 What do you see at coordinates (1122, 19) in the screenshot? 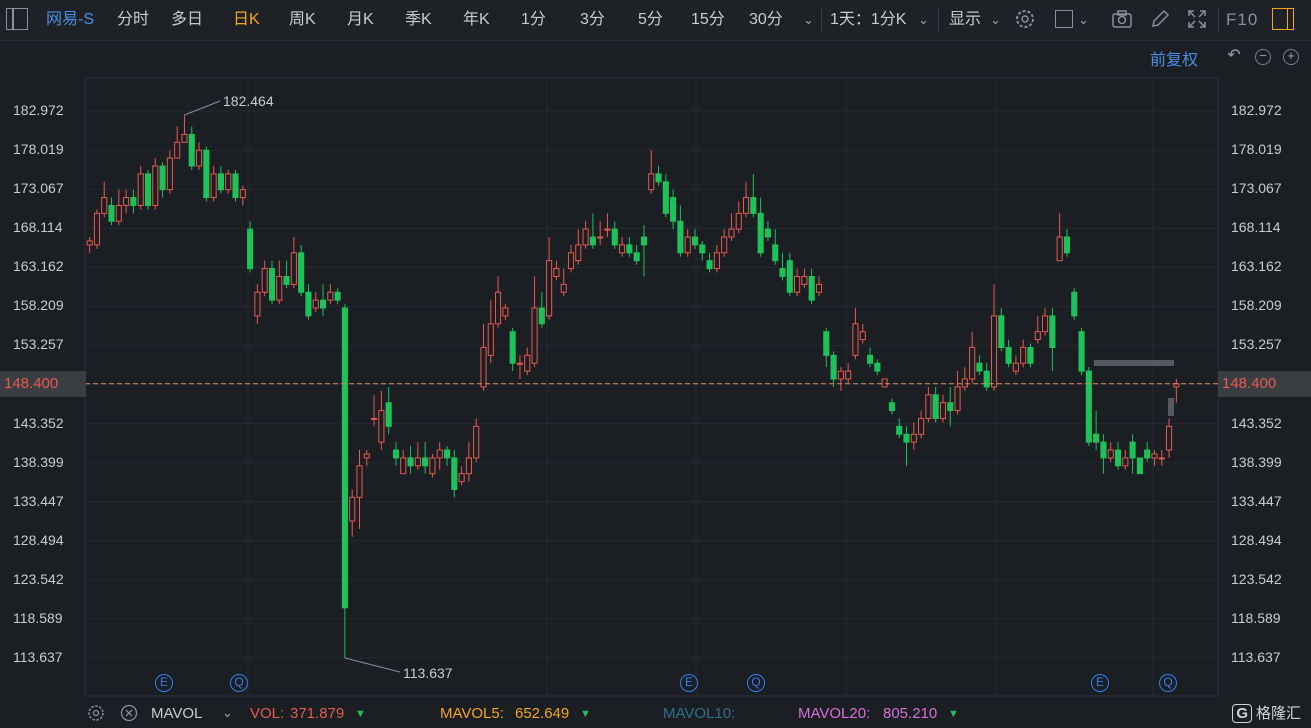
I see `camera-icon` at bounding box center [1122, 19].